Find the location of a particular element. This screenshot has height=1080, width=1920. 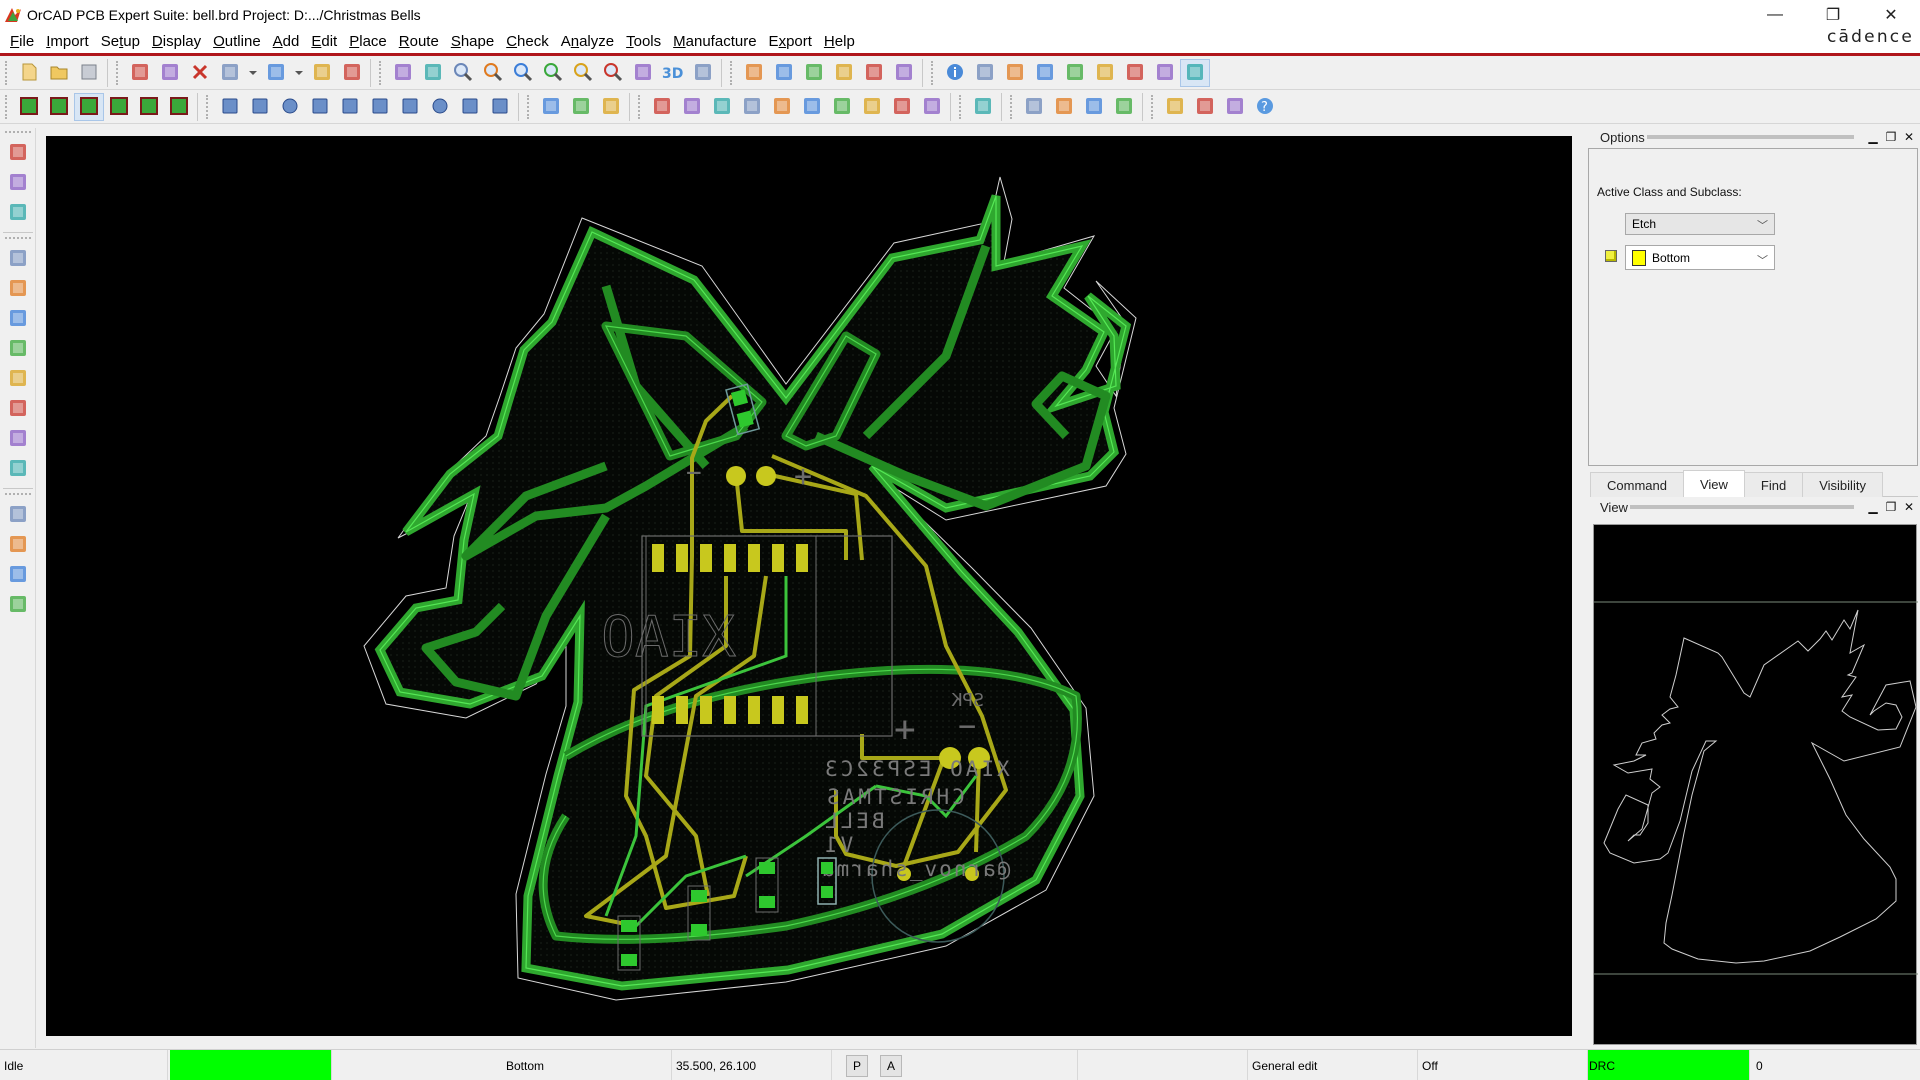

options-panel-drag-handle is located at coordinates (1750, 137).